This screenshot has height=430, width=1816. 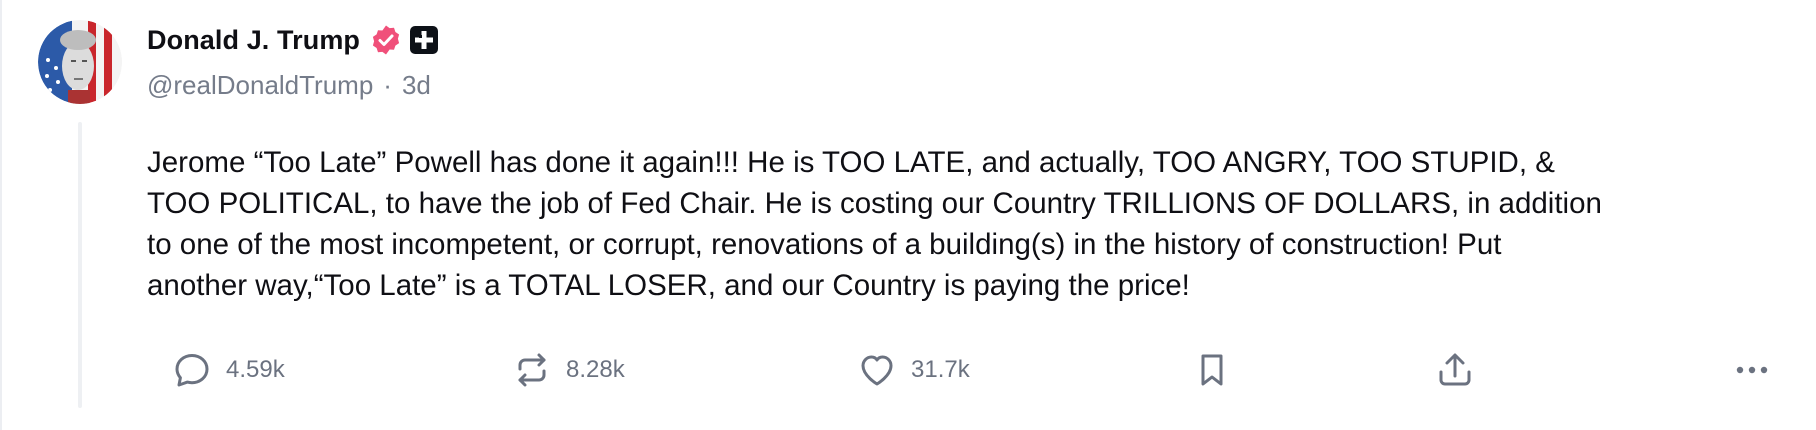 What do you see at coordinates (940, 369) in the screenshot?
I see `like-count: 31.7k` at bounding box center [940, 369].